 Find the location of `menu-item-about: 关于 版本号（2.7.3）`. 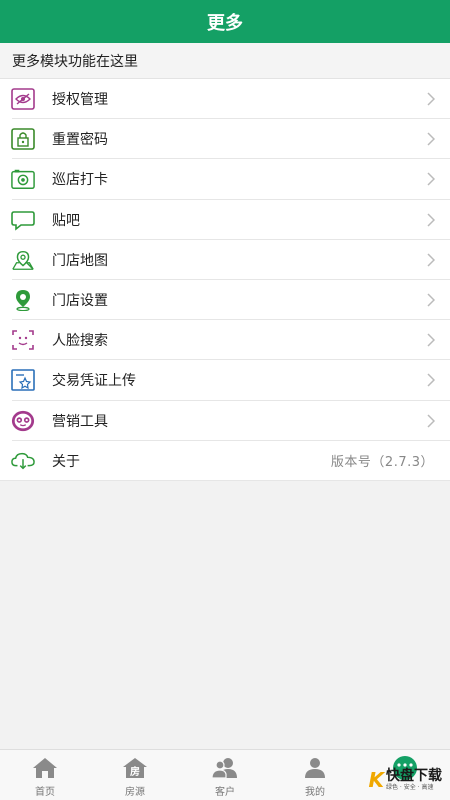

menu-item-about: 关于 版本号（2.7.3） is located at coordinates (225, 461).